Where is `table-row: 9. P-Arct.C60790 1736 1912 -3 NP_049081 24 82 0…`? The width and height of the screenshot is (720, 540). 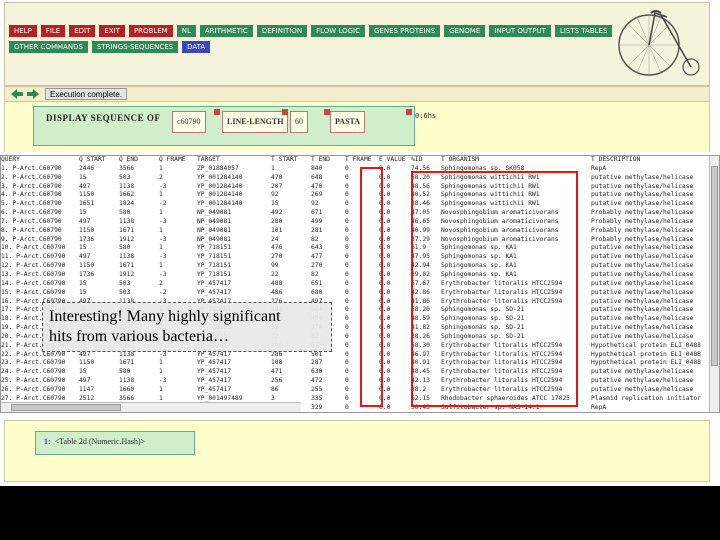 table-row: 9. P-Arct.C60790 1736 1912 -3 NP_049081 24 82 0… is located at coordinates (356, 240).